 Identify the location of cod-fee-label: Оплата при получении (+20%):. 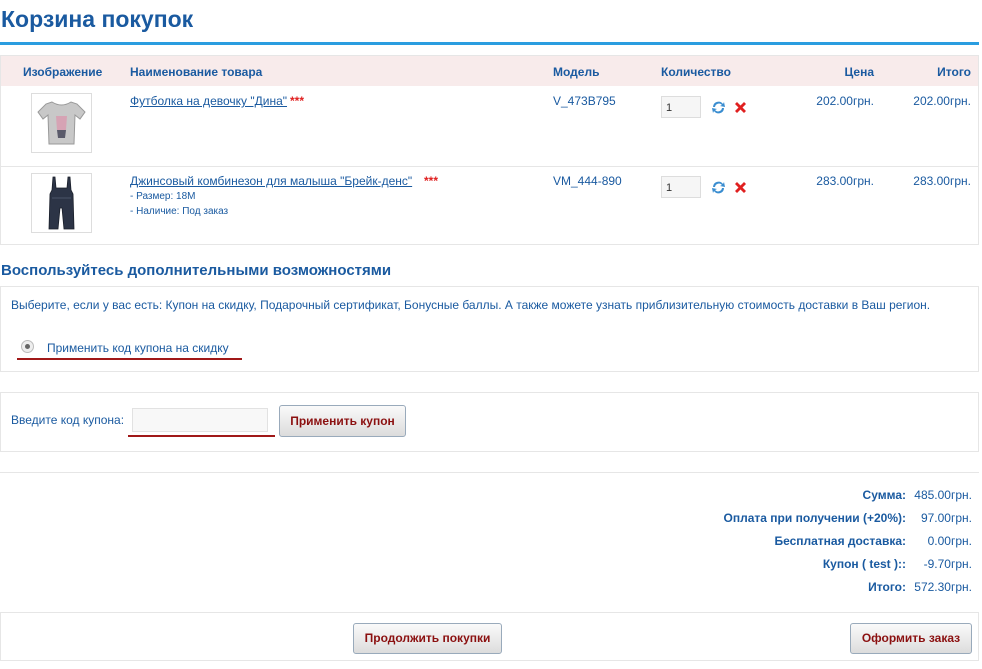
(814, 518).